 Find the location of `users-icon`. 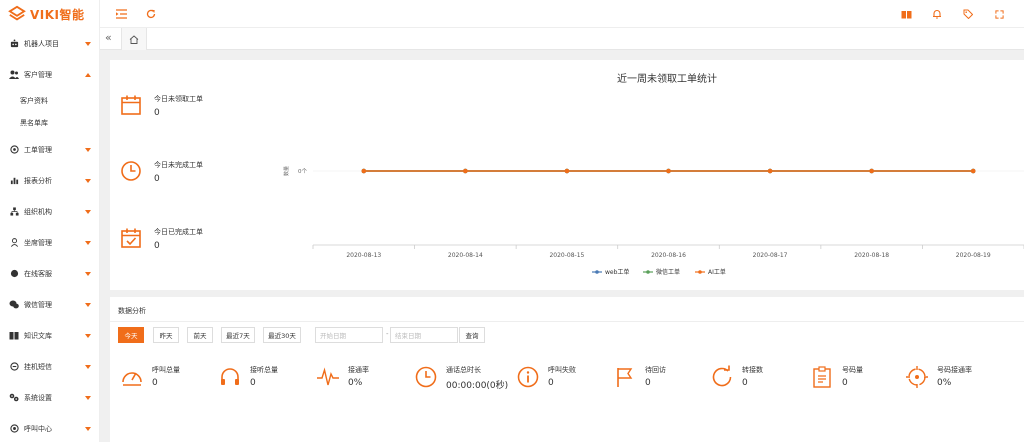

users-icon is located at coordinates (14, 75).